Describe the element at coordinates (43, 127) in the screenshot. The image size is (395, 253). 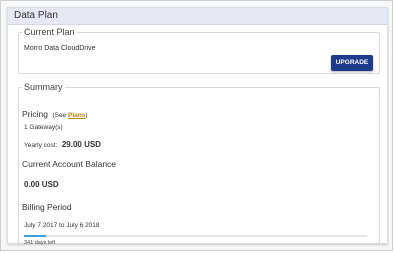
I see `gateway-count: 1 Gateway(s)` at that location.